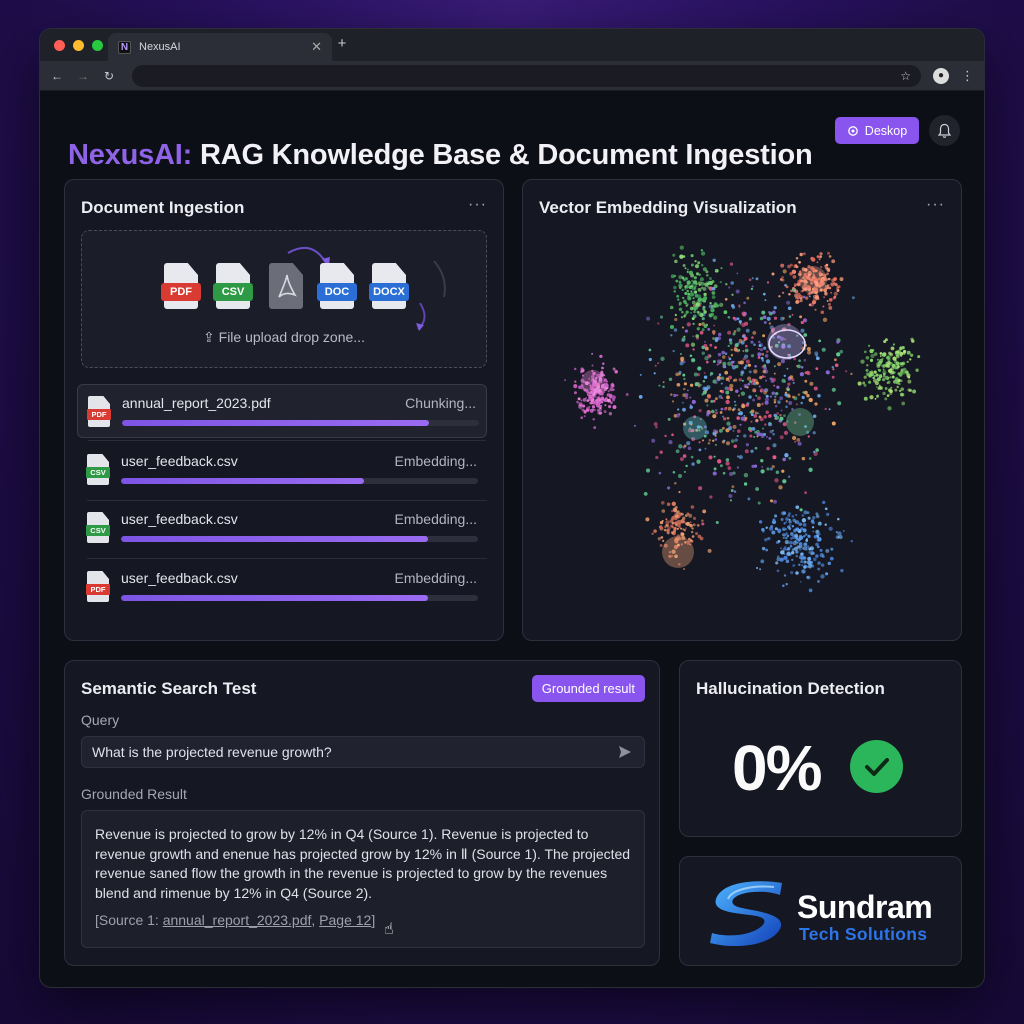  What do you see at coordinates (941, 75) in the screenshot?
I see `profile-avatar-icon: ●` at bounding box center [941, 75].